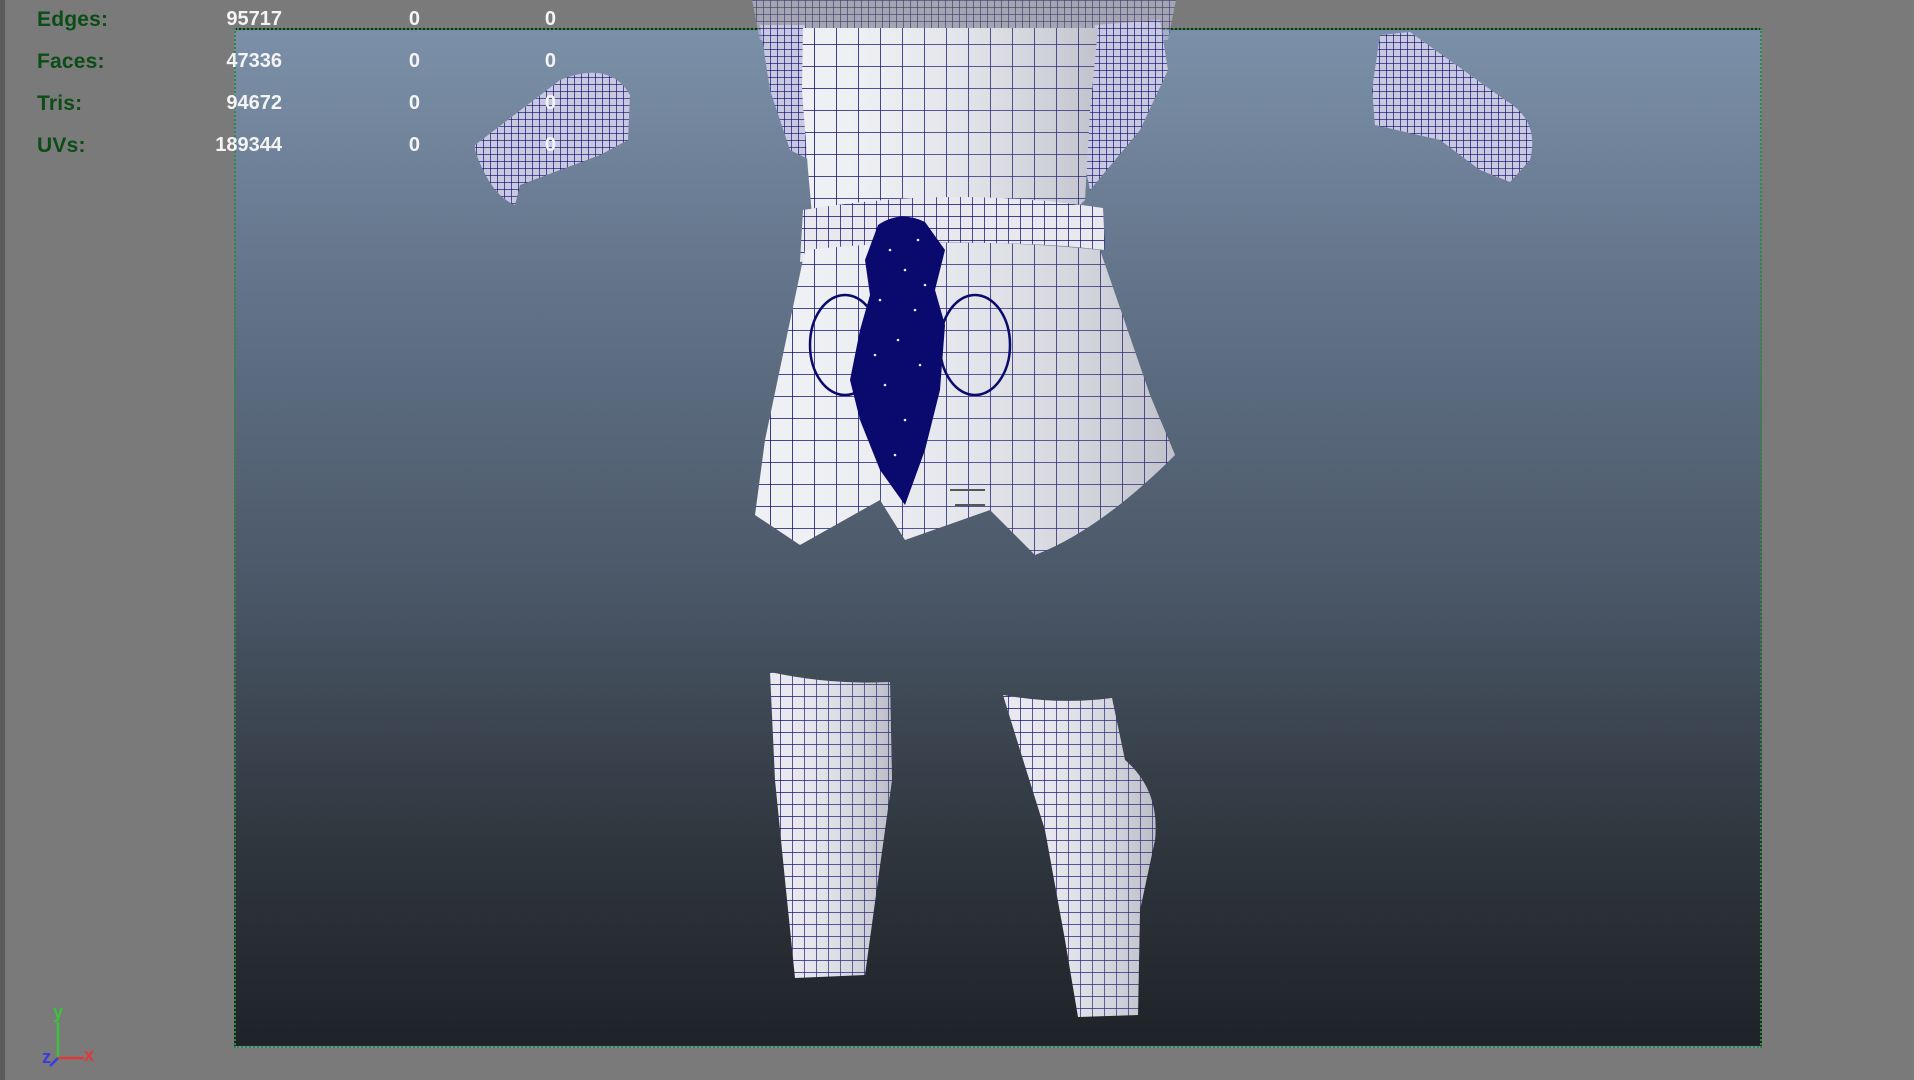 Image resolution: width=1914 pixels, height=1080 pixels. I want to click on hud-label: Tris:, so click(60, 103).